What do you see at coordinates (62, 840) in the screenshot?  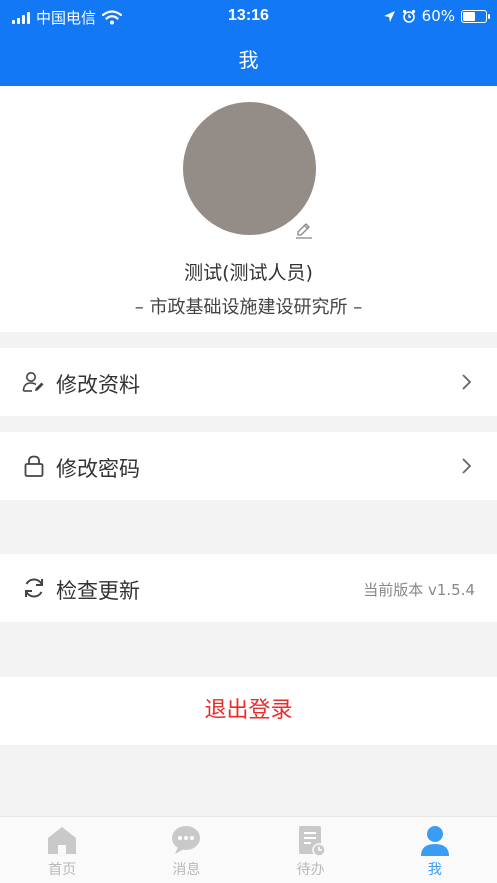 I see `home-icon` at bounding box center [62, 840].